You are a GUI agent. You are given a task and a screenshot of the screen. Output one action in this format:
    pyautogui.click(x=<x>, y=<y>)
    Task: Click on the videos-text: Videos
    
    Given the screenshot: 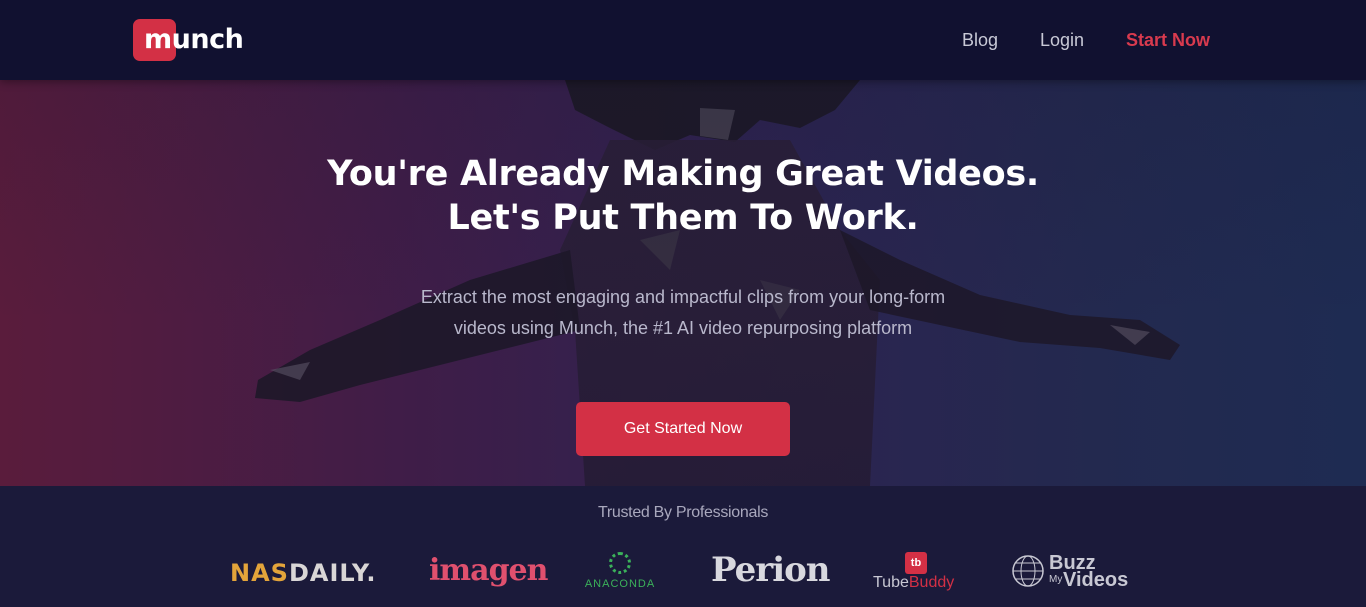 What is the action you would take?
    pyautogui.click(x=1096, y=580)
    